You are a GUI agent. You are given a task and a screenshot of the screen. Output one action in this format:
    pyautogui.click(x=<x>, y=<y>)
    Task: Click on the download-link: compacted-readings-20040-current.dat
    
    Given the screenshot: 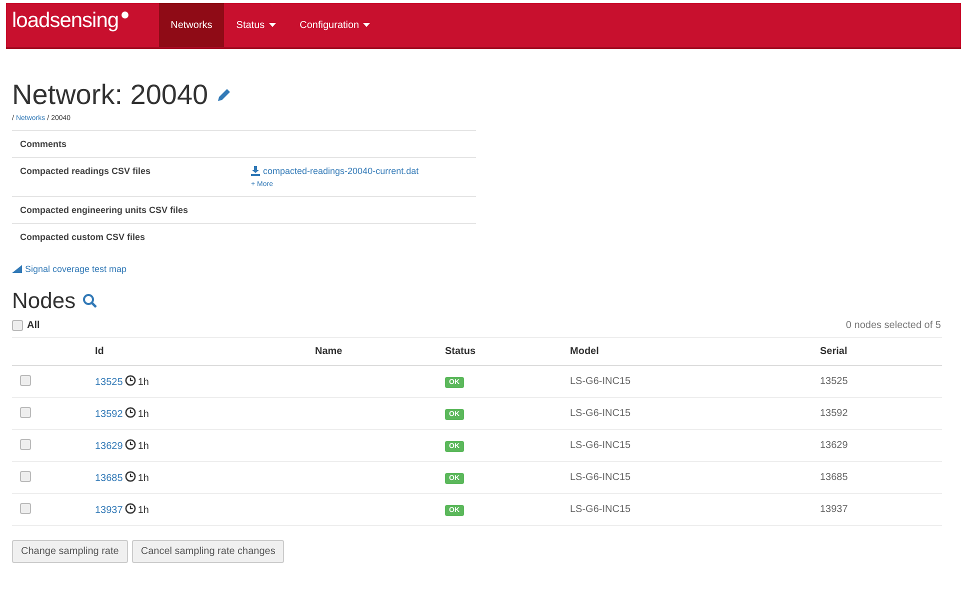 What is the action you would take?
    pyautogui.click(x=335, y=171)
    